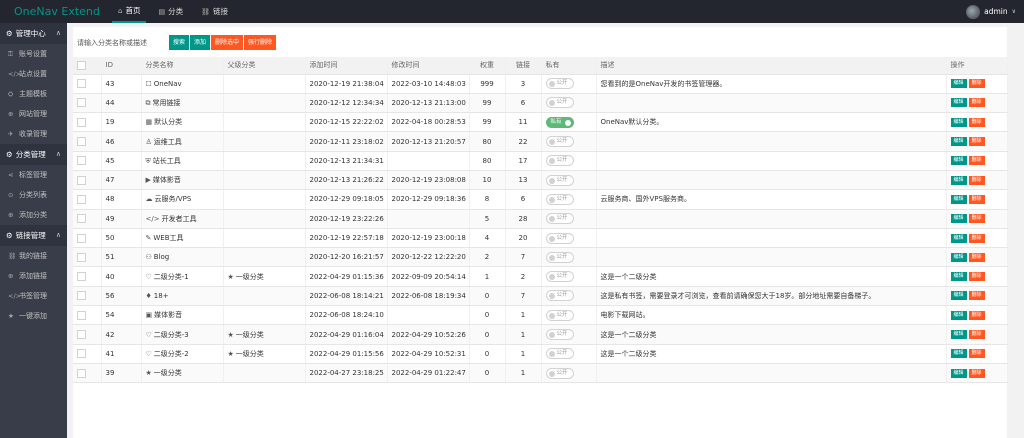 This screenshot has height=438, width=1024. Describe the element at coordinates (487, 66) in the screenshot. I see `column-header: 权重` at that location.